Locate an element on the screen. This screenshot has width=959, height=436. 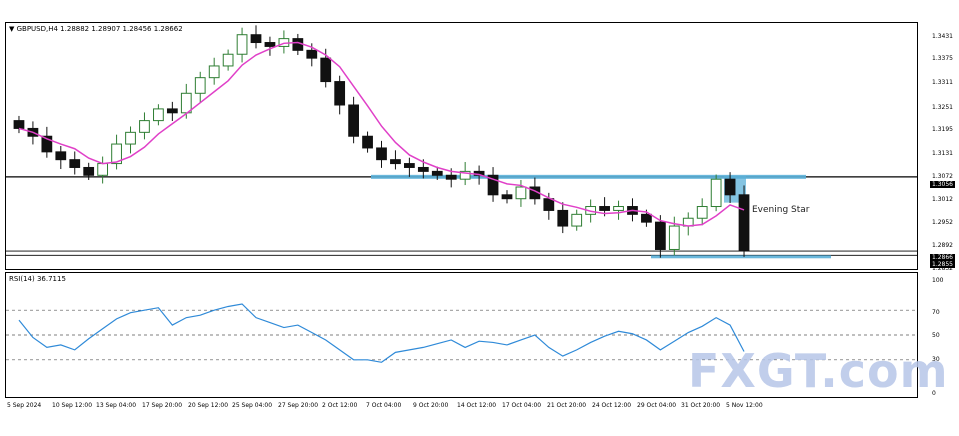
time-axis-label: 24 Oct 12:00 is located at coordinates (612, 405).